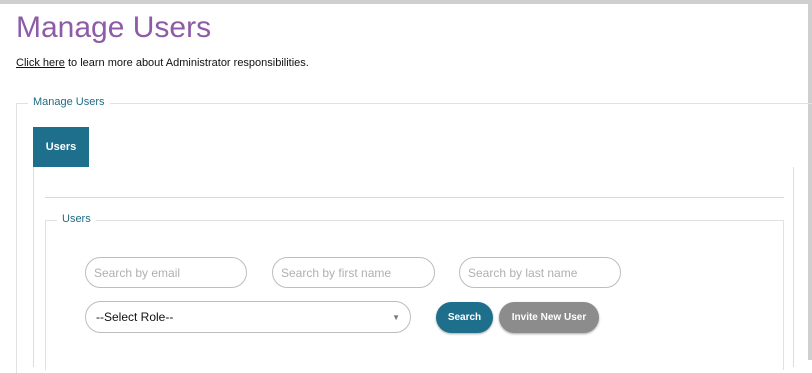 The image size is (812, 373). I want to click on learn-more-link: Click here, so click(40, 63).